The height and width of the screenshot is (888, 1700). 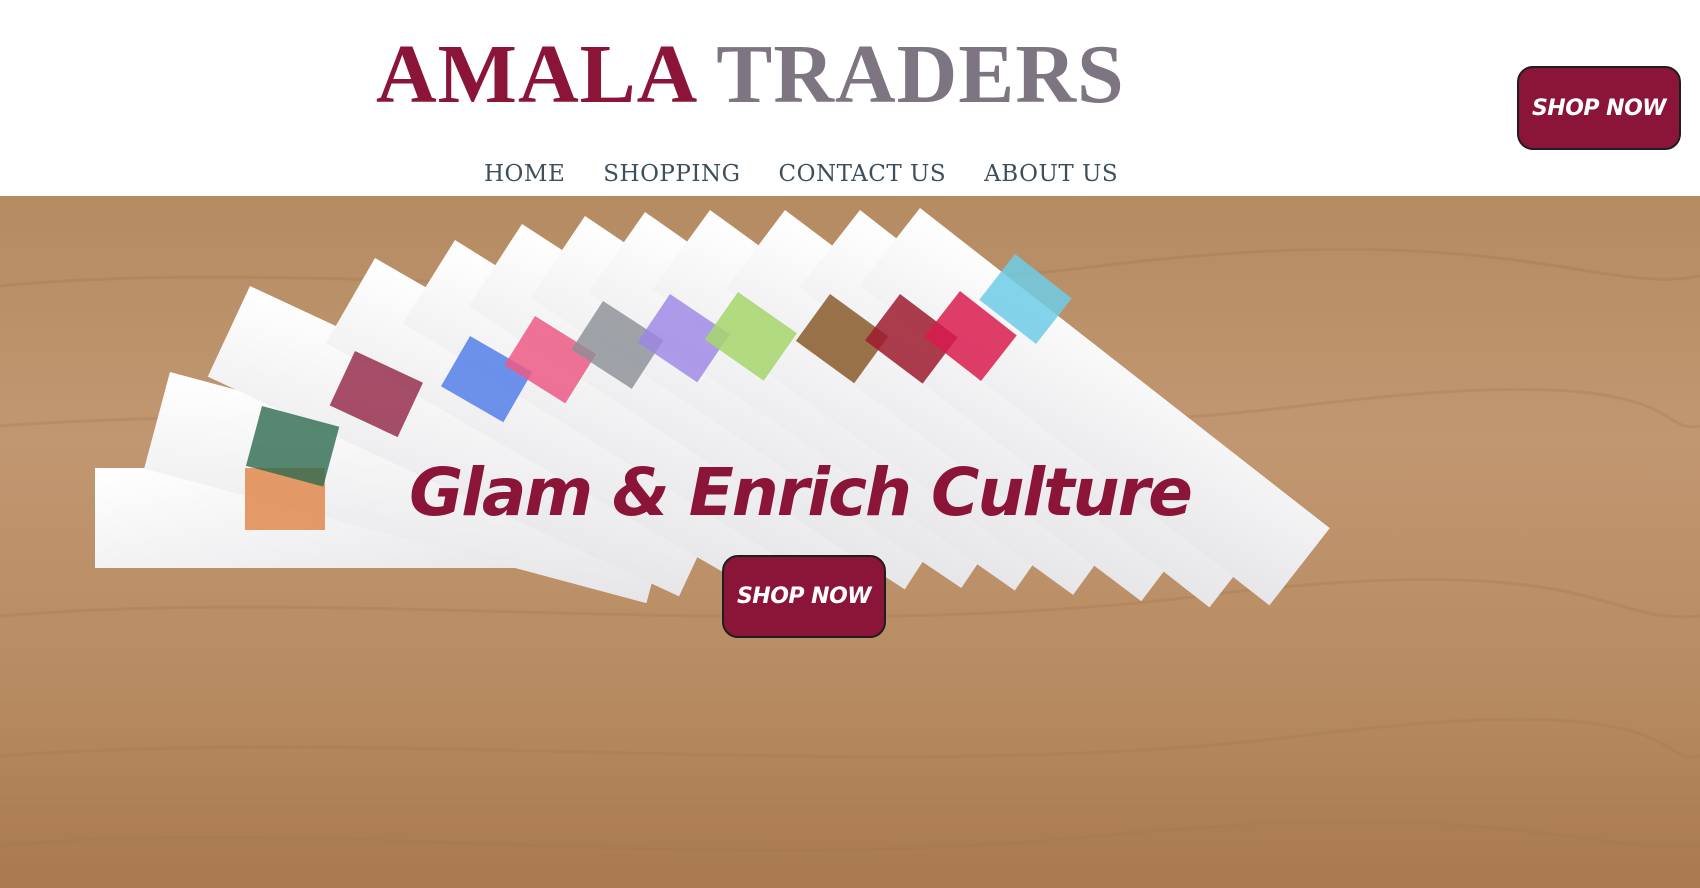 What do you see at coordinates (524, 174) in the screenshot?
I see `nav-home: HOME` at bounding box center [524, 174].